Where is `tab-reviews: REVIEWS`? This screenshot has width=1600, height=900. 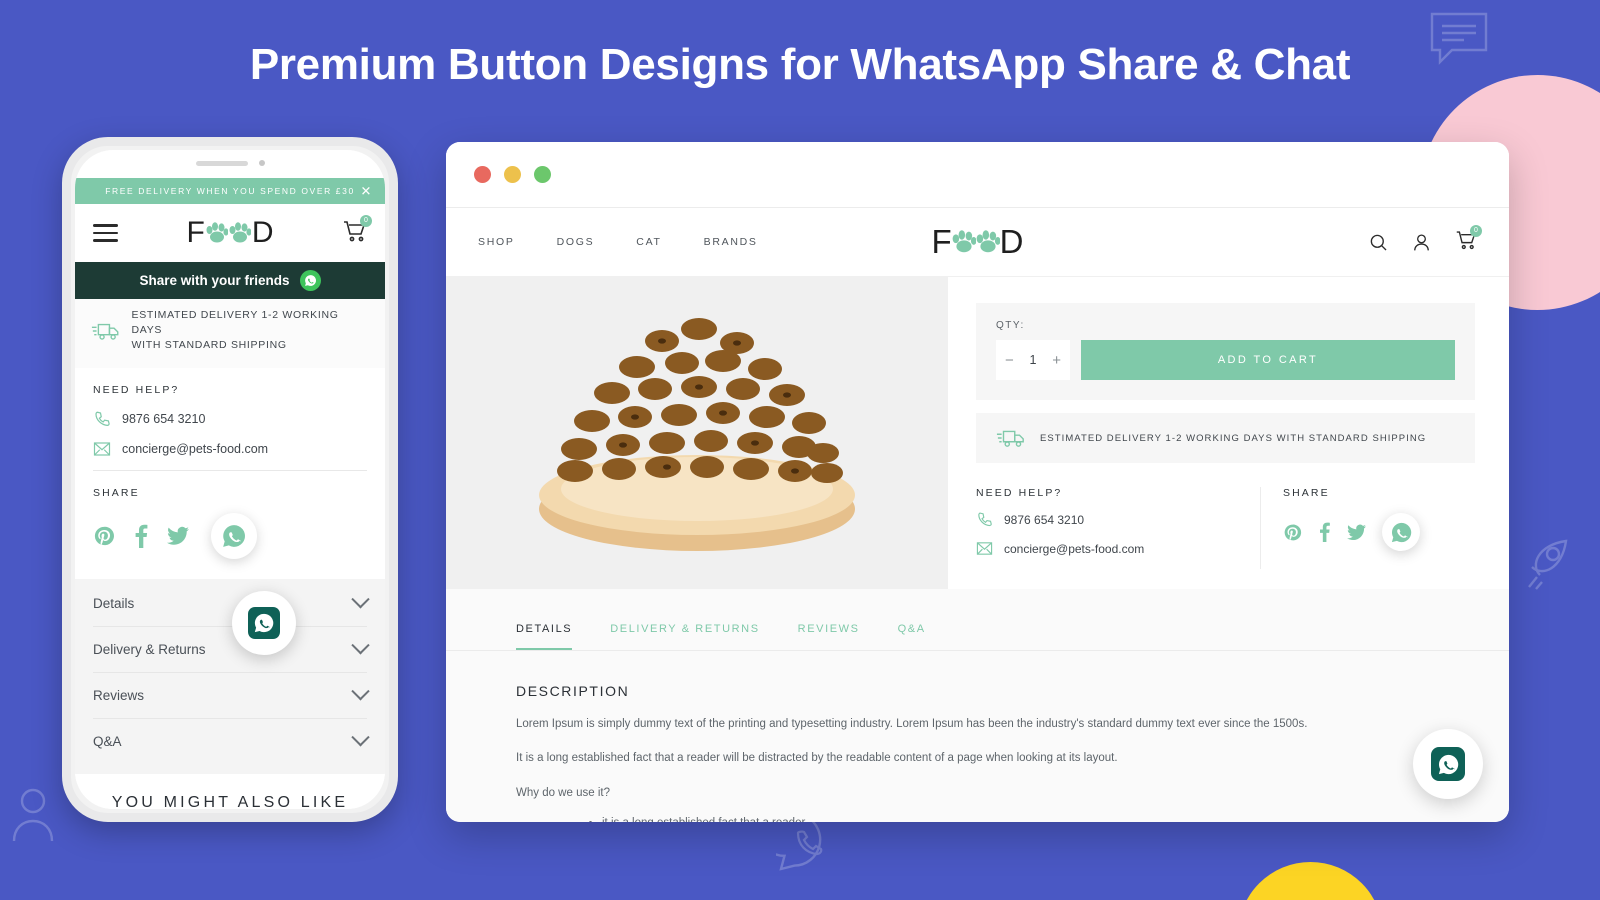 tab-reviews: REVIEWS is located at coordinates (829, 636).